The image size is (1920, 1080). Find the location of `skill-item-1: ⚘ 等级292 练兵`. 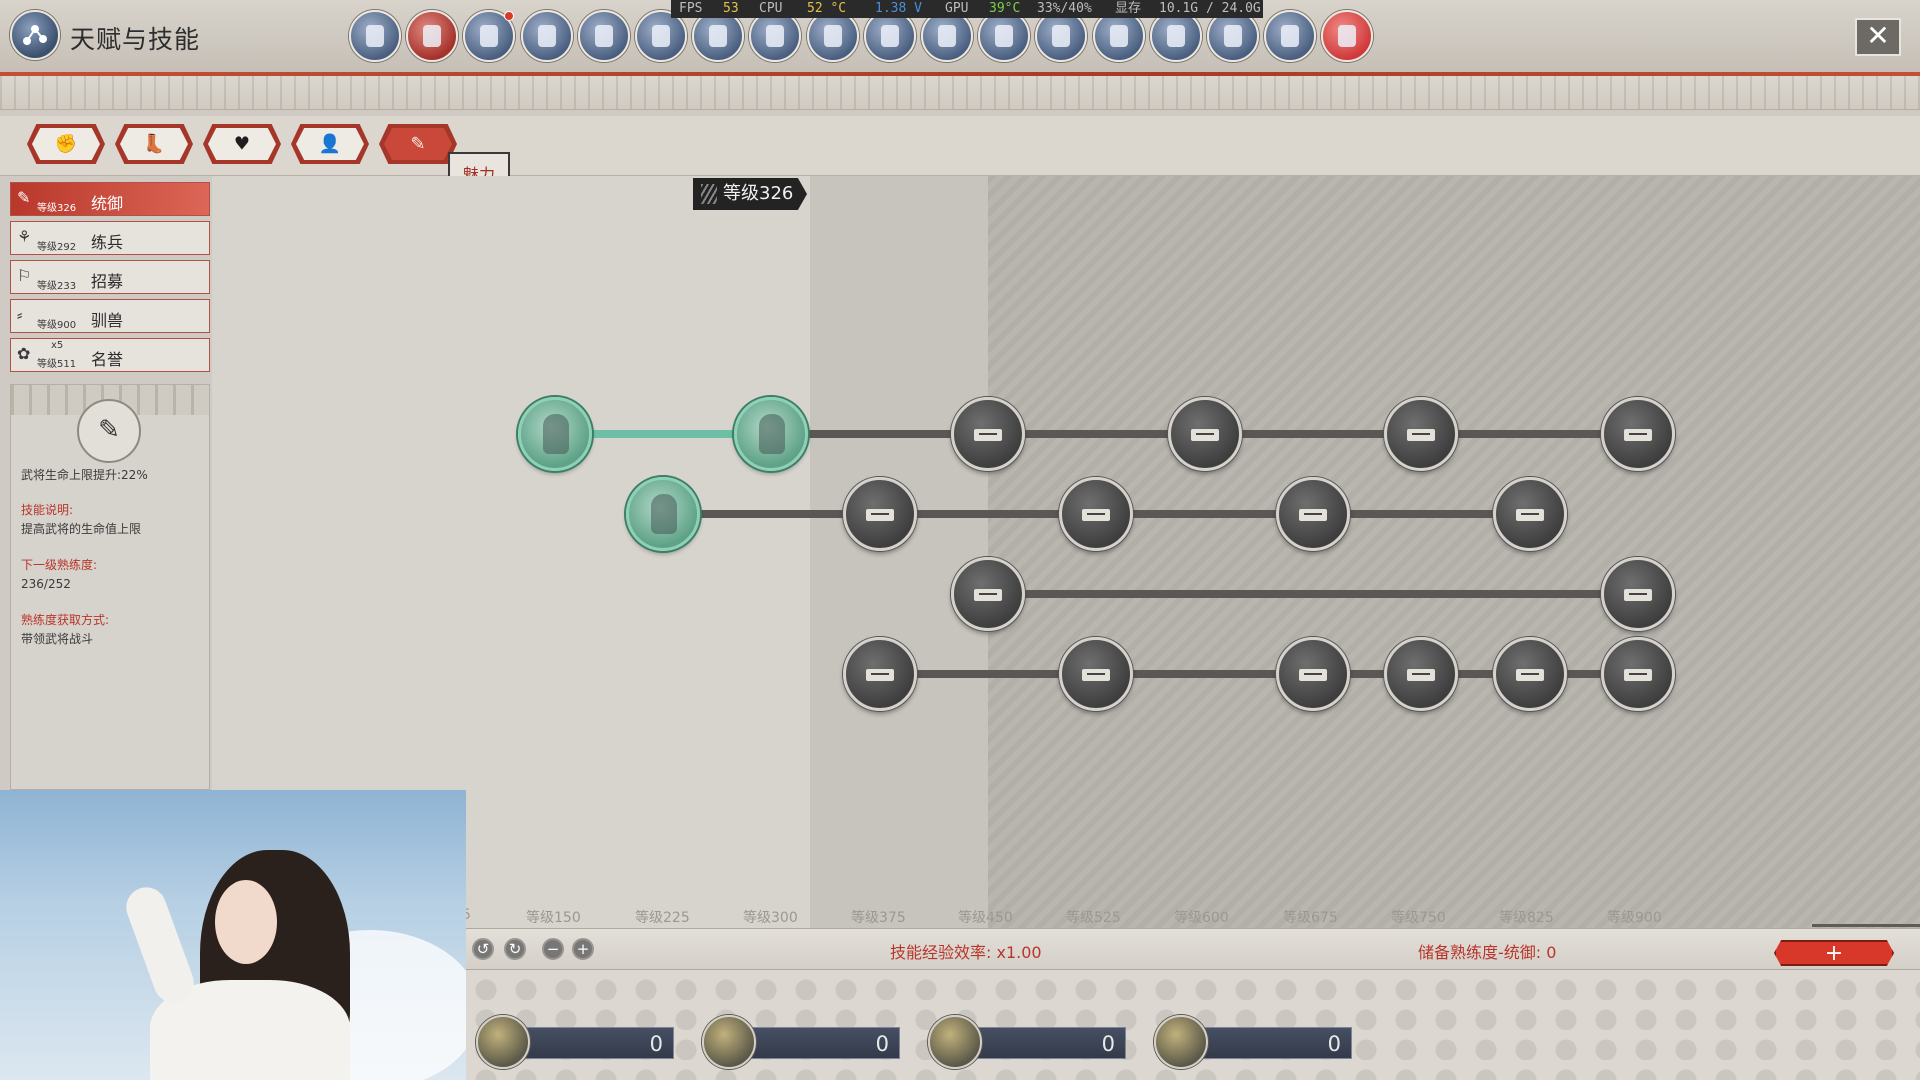

skill-item-1: ⚘ 等级292 练兵 is located at coordinates (110, 238).